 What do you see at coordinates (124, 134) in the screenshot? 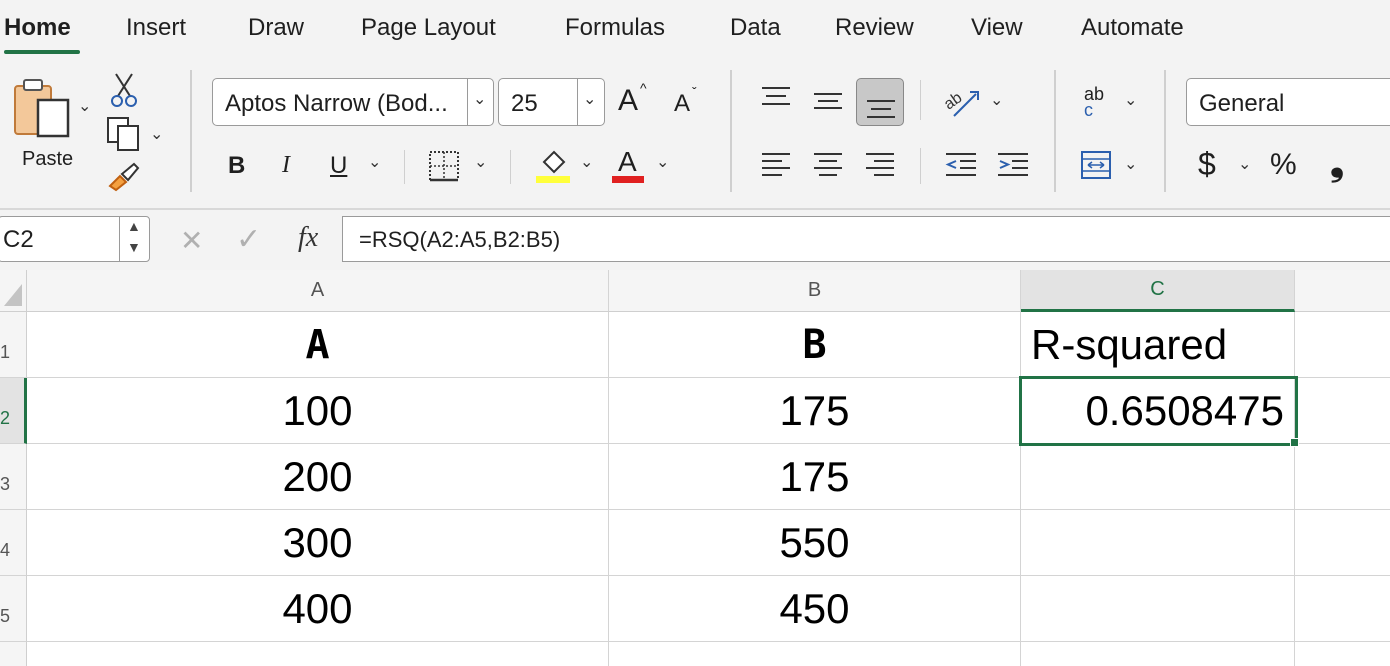
I see `copy-icon` at bounding box center [124, 134].